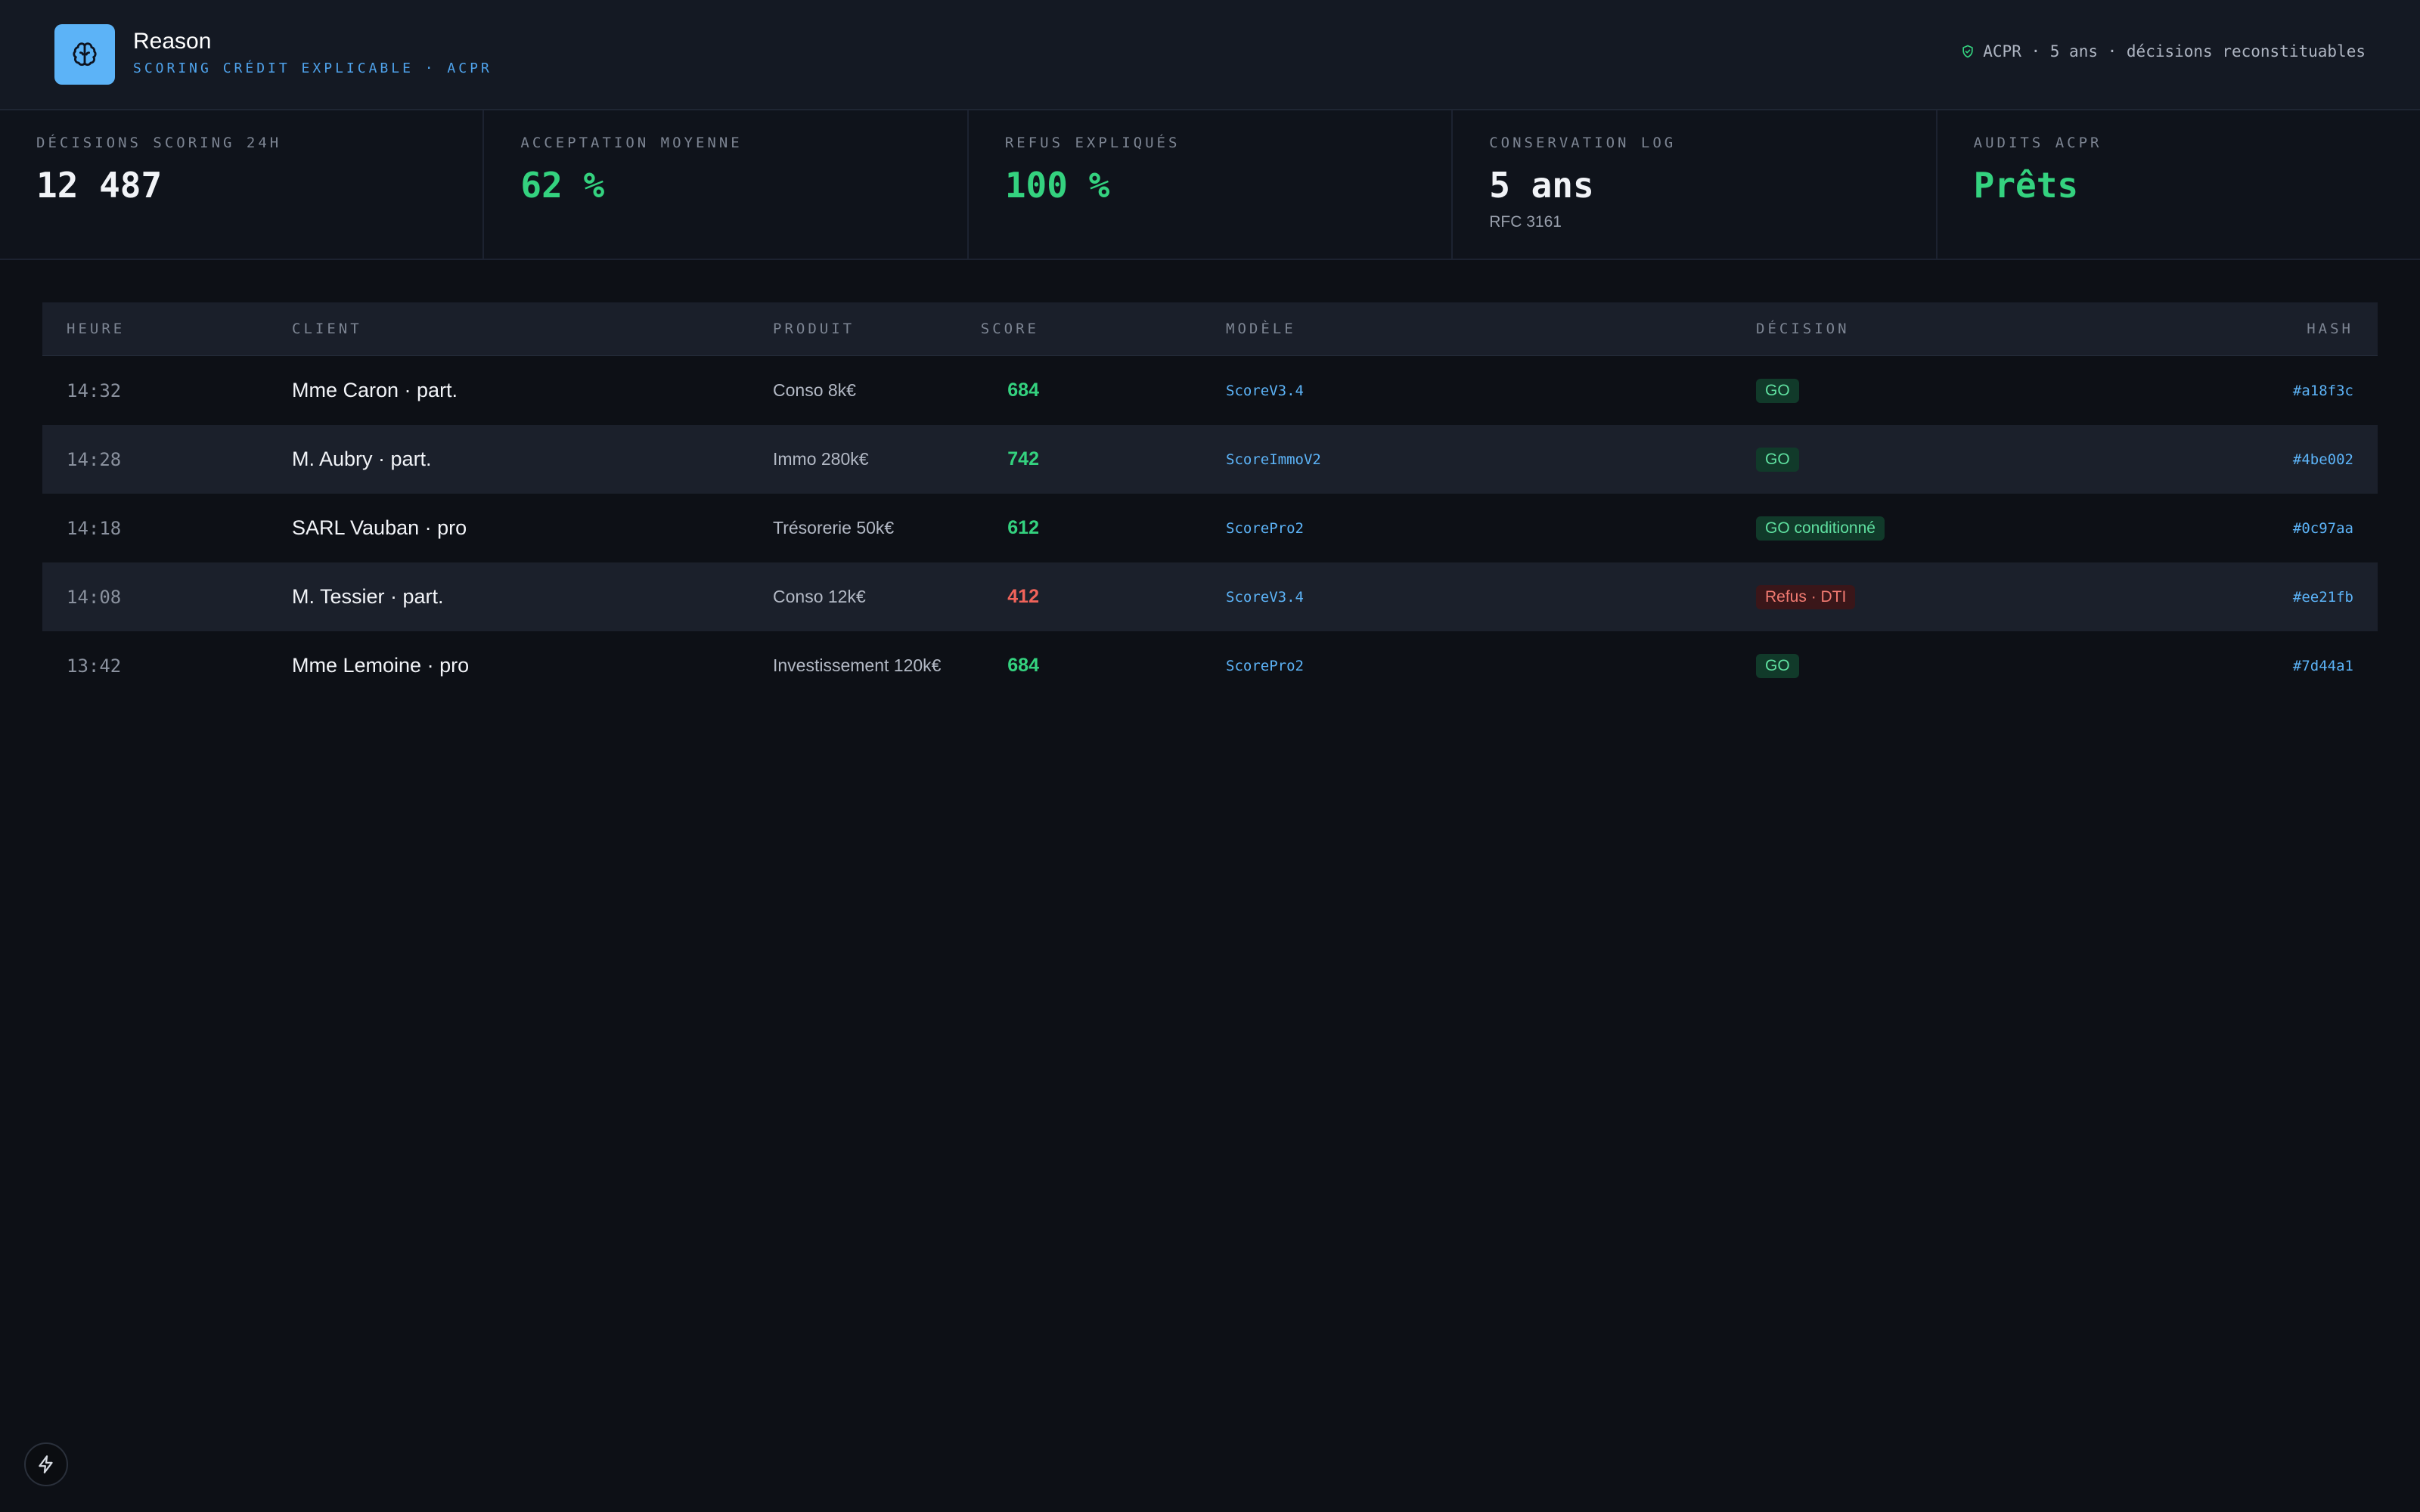  Describe the element at coordinates (2323, 391) in the screenshot. I see `cell-hash: #a18f3c` at that location.